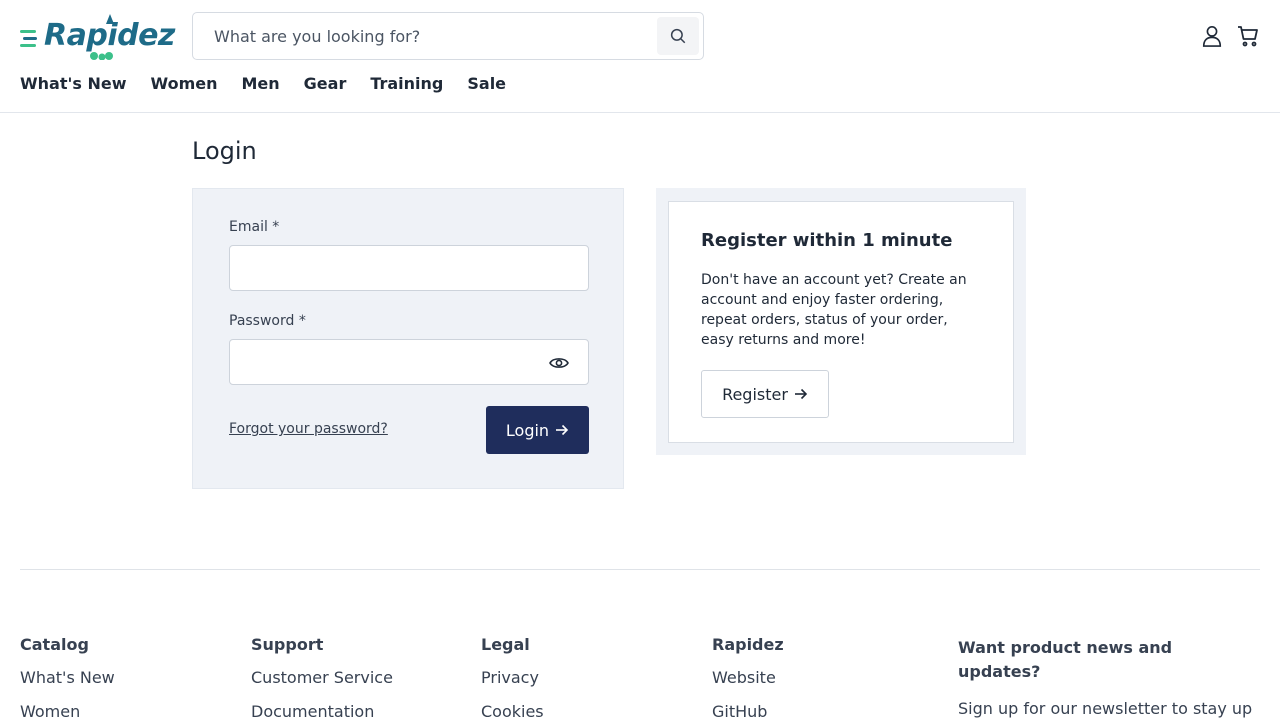  What do you see at coordinates (505, 644) in the screenshot?
I see `footer-column-title: Legal` at bounding box center [505, 644].